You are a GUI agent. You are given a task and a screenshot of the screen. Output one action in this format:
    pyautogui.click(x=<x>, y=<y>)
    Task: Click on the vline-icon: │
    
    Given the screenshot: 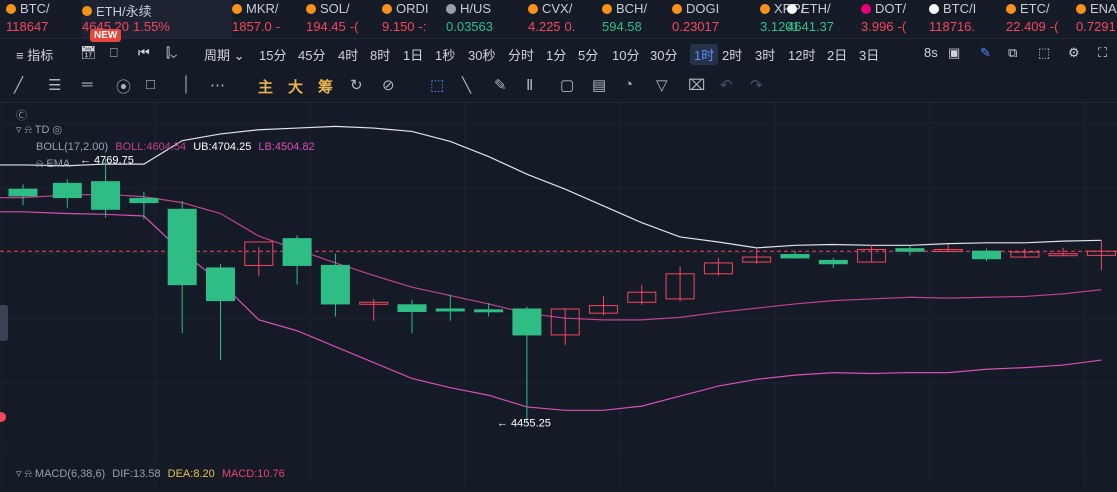 What is the action you would take?
    pyautogui.click(x=186, y=84)
    